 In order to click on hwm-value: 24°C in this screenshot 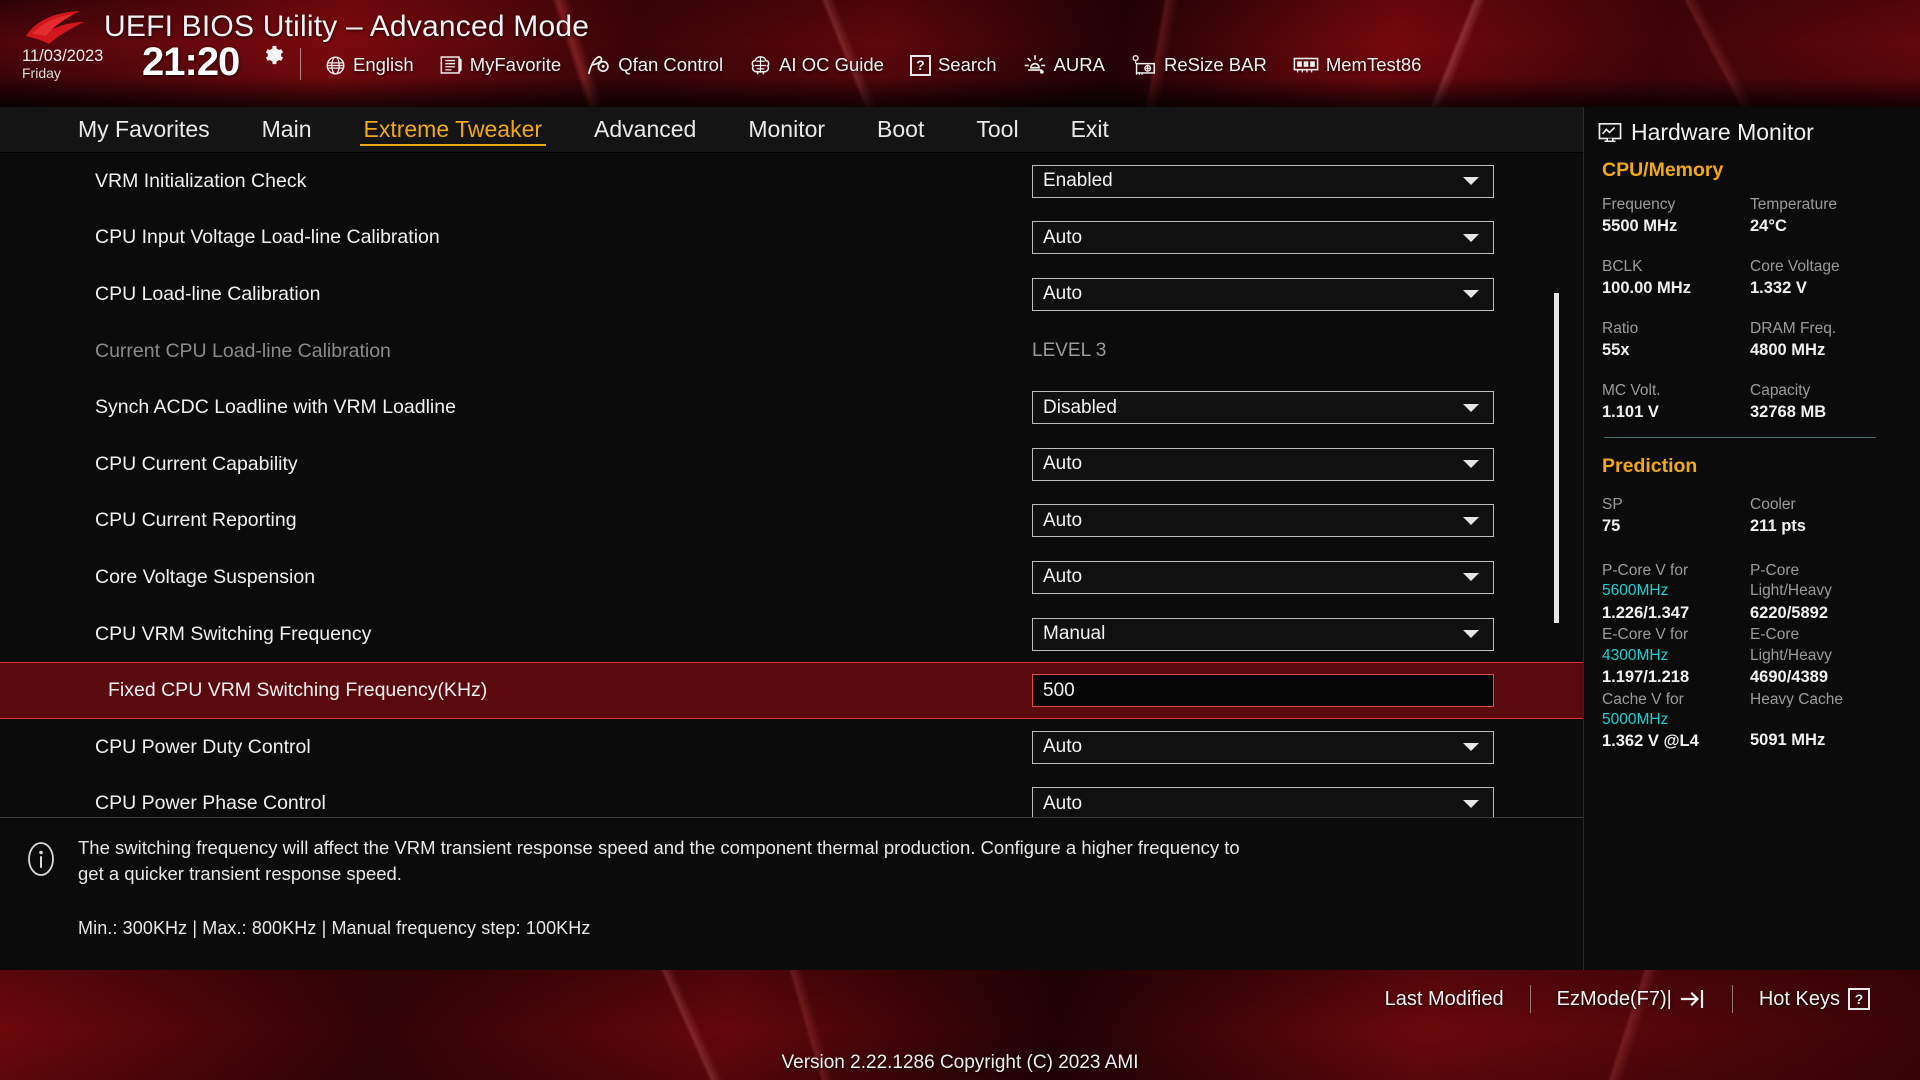, I will do `click(1768, 226)`.